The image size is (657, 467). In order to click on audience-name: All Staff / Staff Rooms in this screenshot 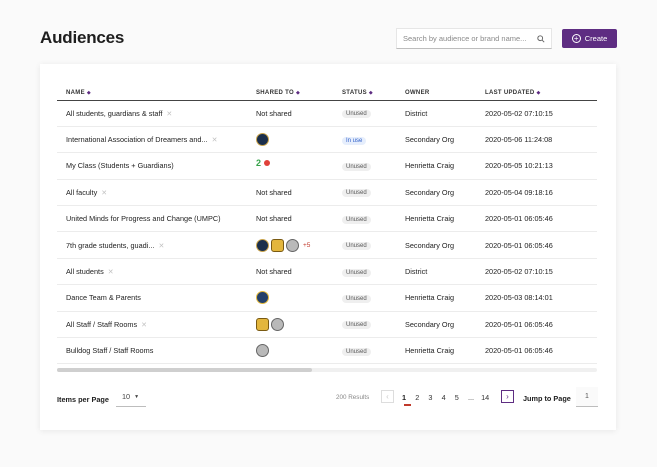, I will do `click(101, 324)`.